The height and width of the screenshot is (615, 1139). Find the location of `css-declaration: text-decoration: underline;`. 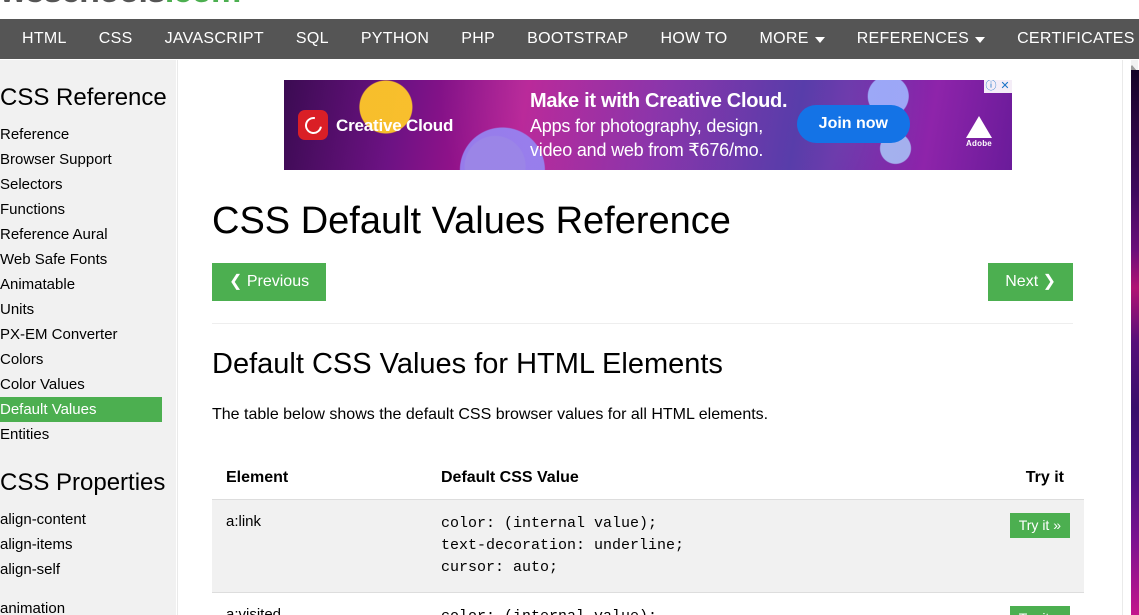

css-declaration: text-decoration: underline; is located at coordinates (563, 545).